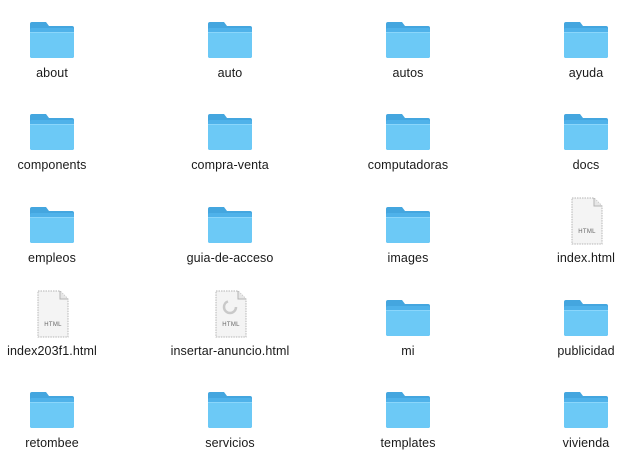 The image size is (628, 470). I want to click on grid-item-docs: docs, so click(569, 147).